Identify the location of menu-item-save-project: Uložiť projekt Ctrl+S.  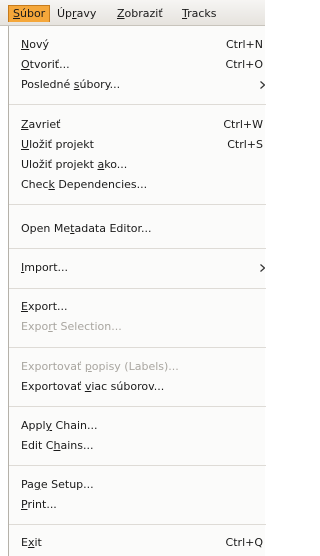
(142, 145).